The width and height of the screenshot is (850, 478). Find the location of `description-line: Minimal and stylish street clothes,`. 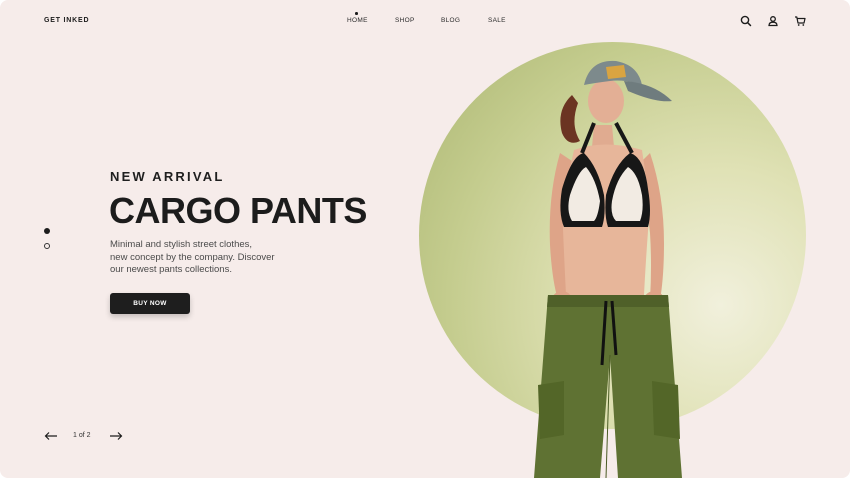

description-line: Minimal and stylish street clothes, is located at coordinates (181, 244).